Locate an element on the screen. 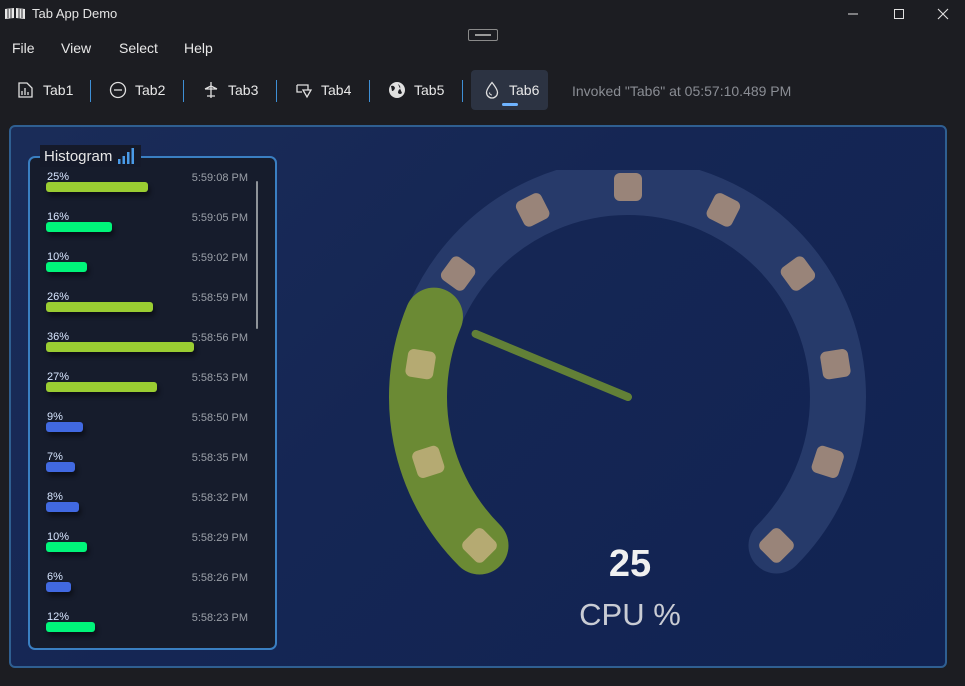 The height and width of the screenshot is (686, 965). gauge-value-arc is located at coordinates (449, 431).